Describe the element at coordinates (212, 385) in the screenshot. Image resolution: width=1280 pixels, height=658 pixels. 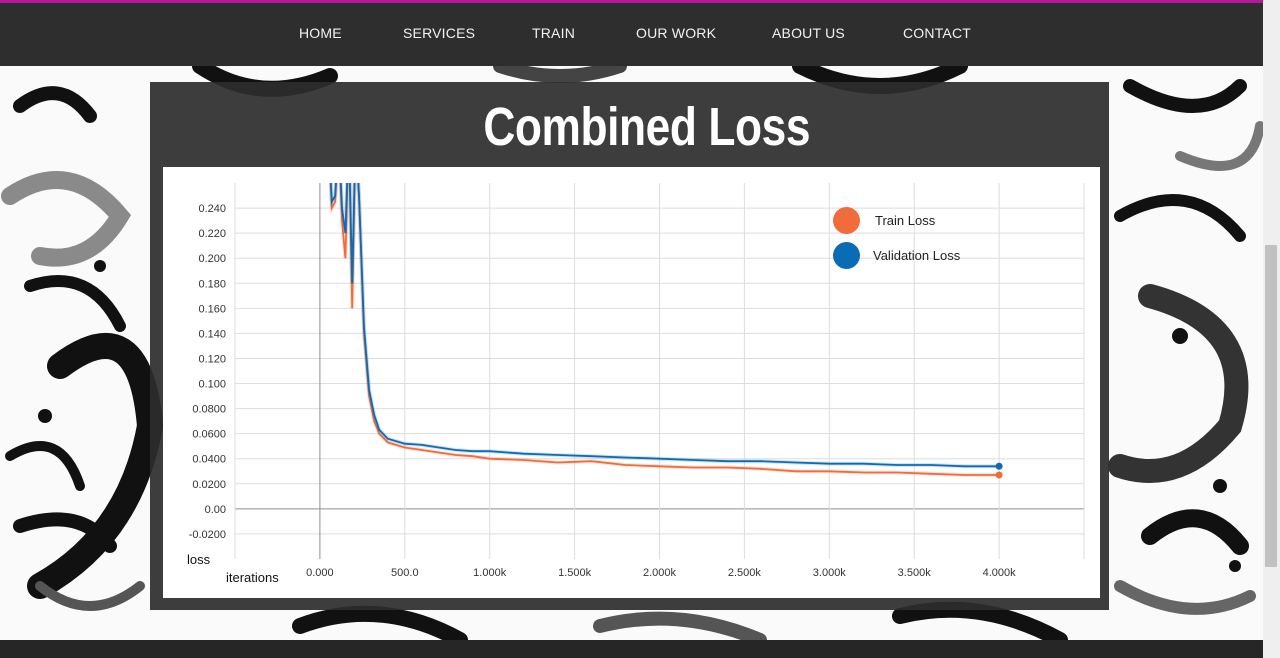
I see `y-tick-label: 0.100` at that location.